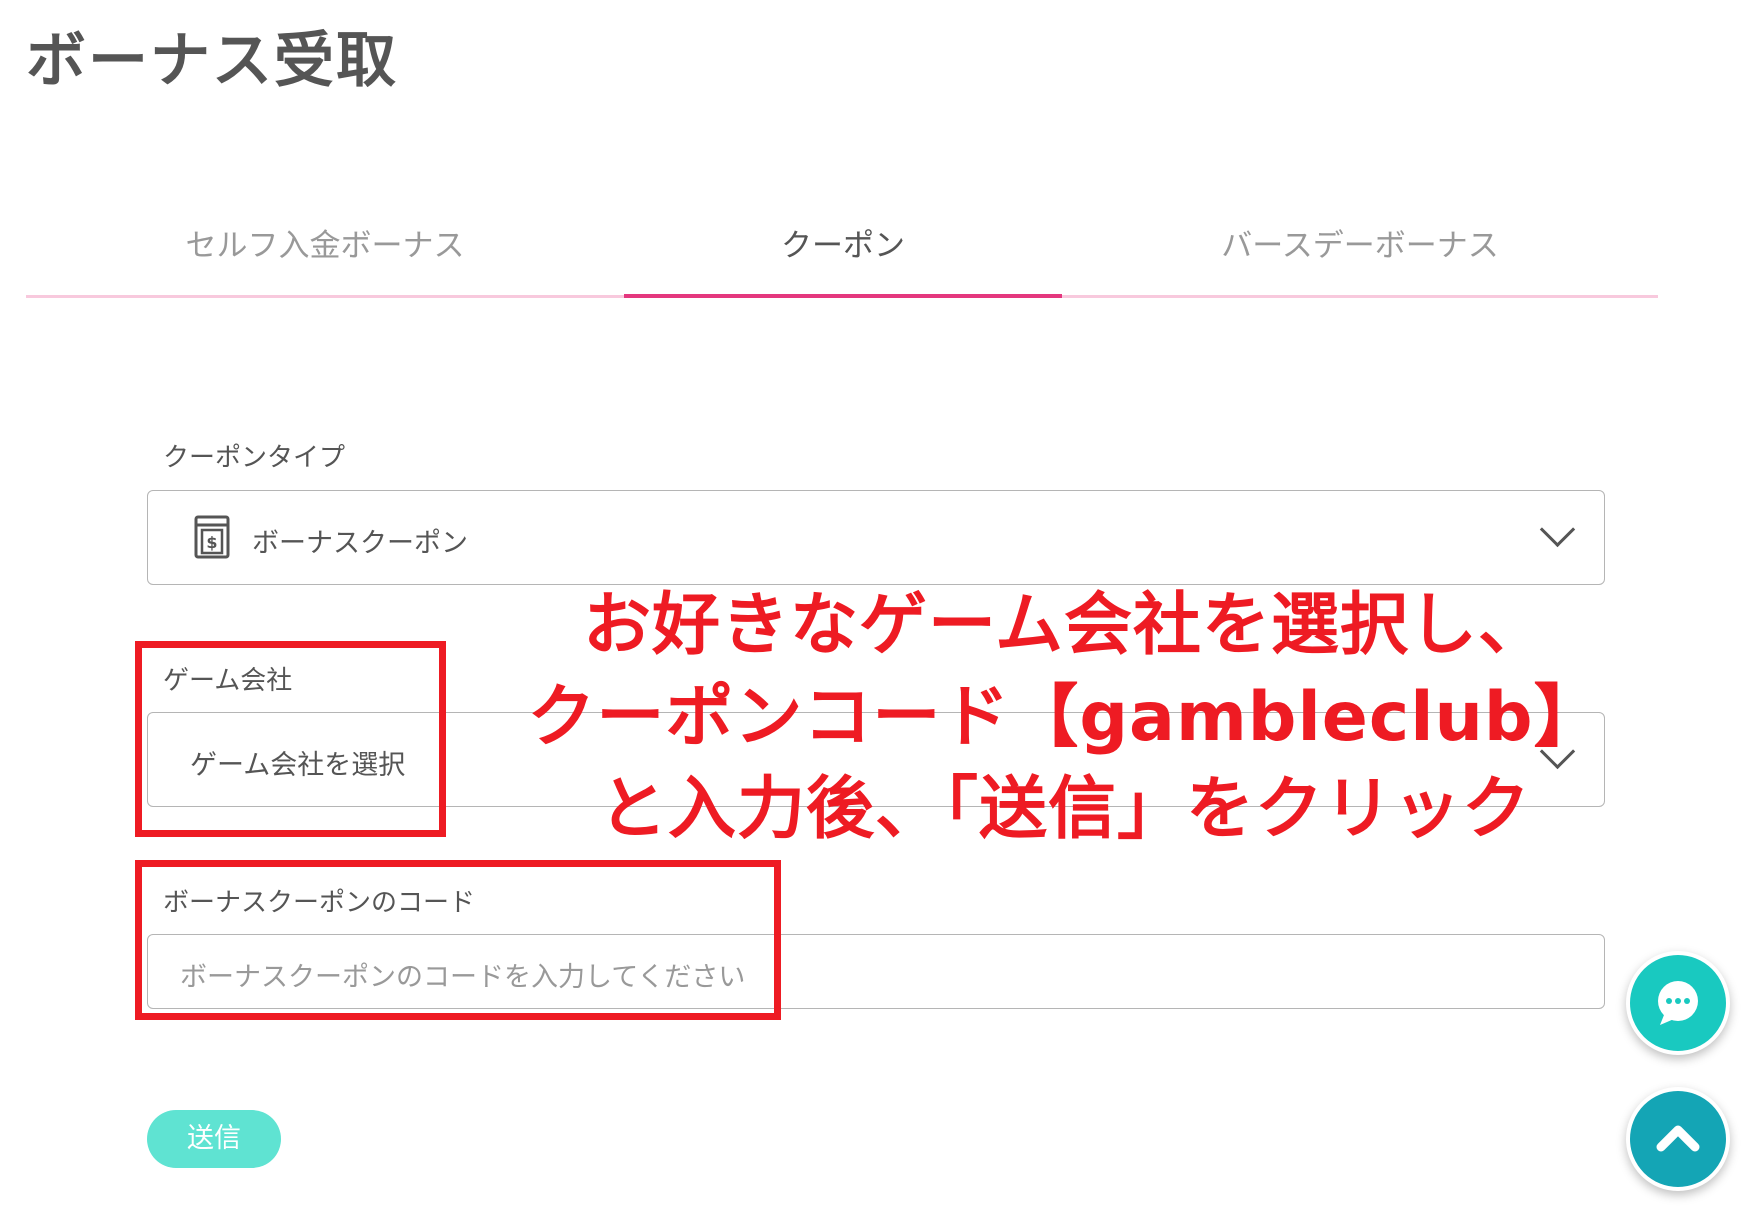  What do you see at coordinates (325, 255) in the screenshot?
I see `tab-self-deposit-bonus: セルフ入金ボーナス` at bounding box center [325, 255].